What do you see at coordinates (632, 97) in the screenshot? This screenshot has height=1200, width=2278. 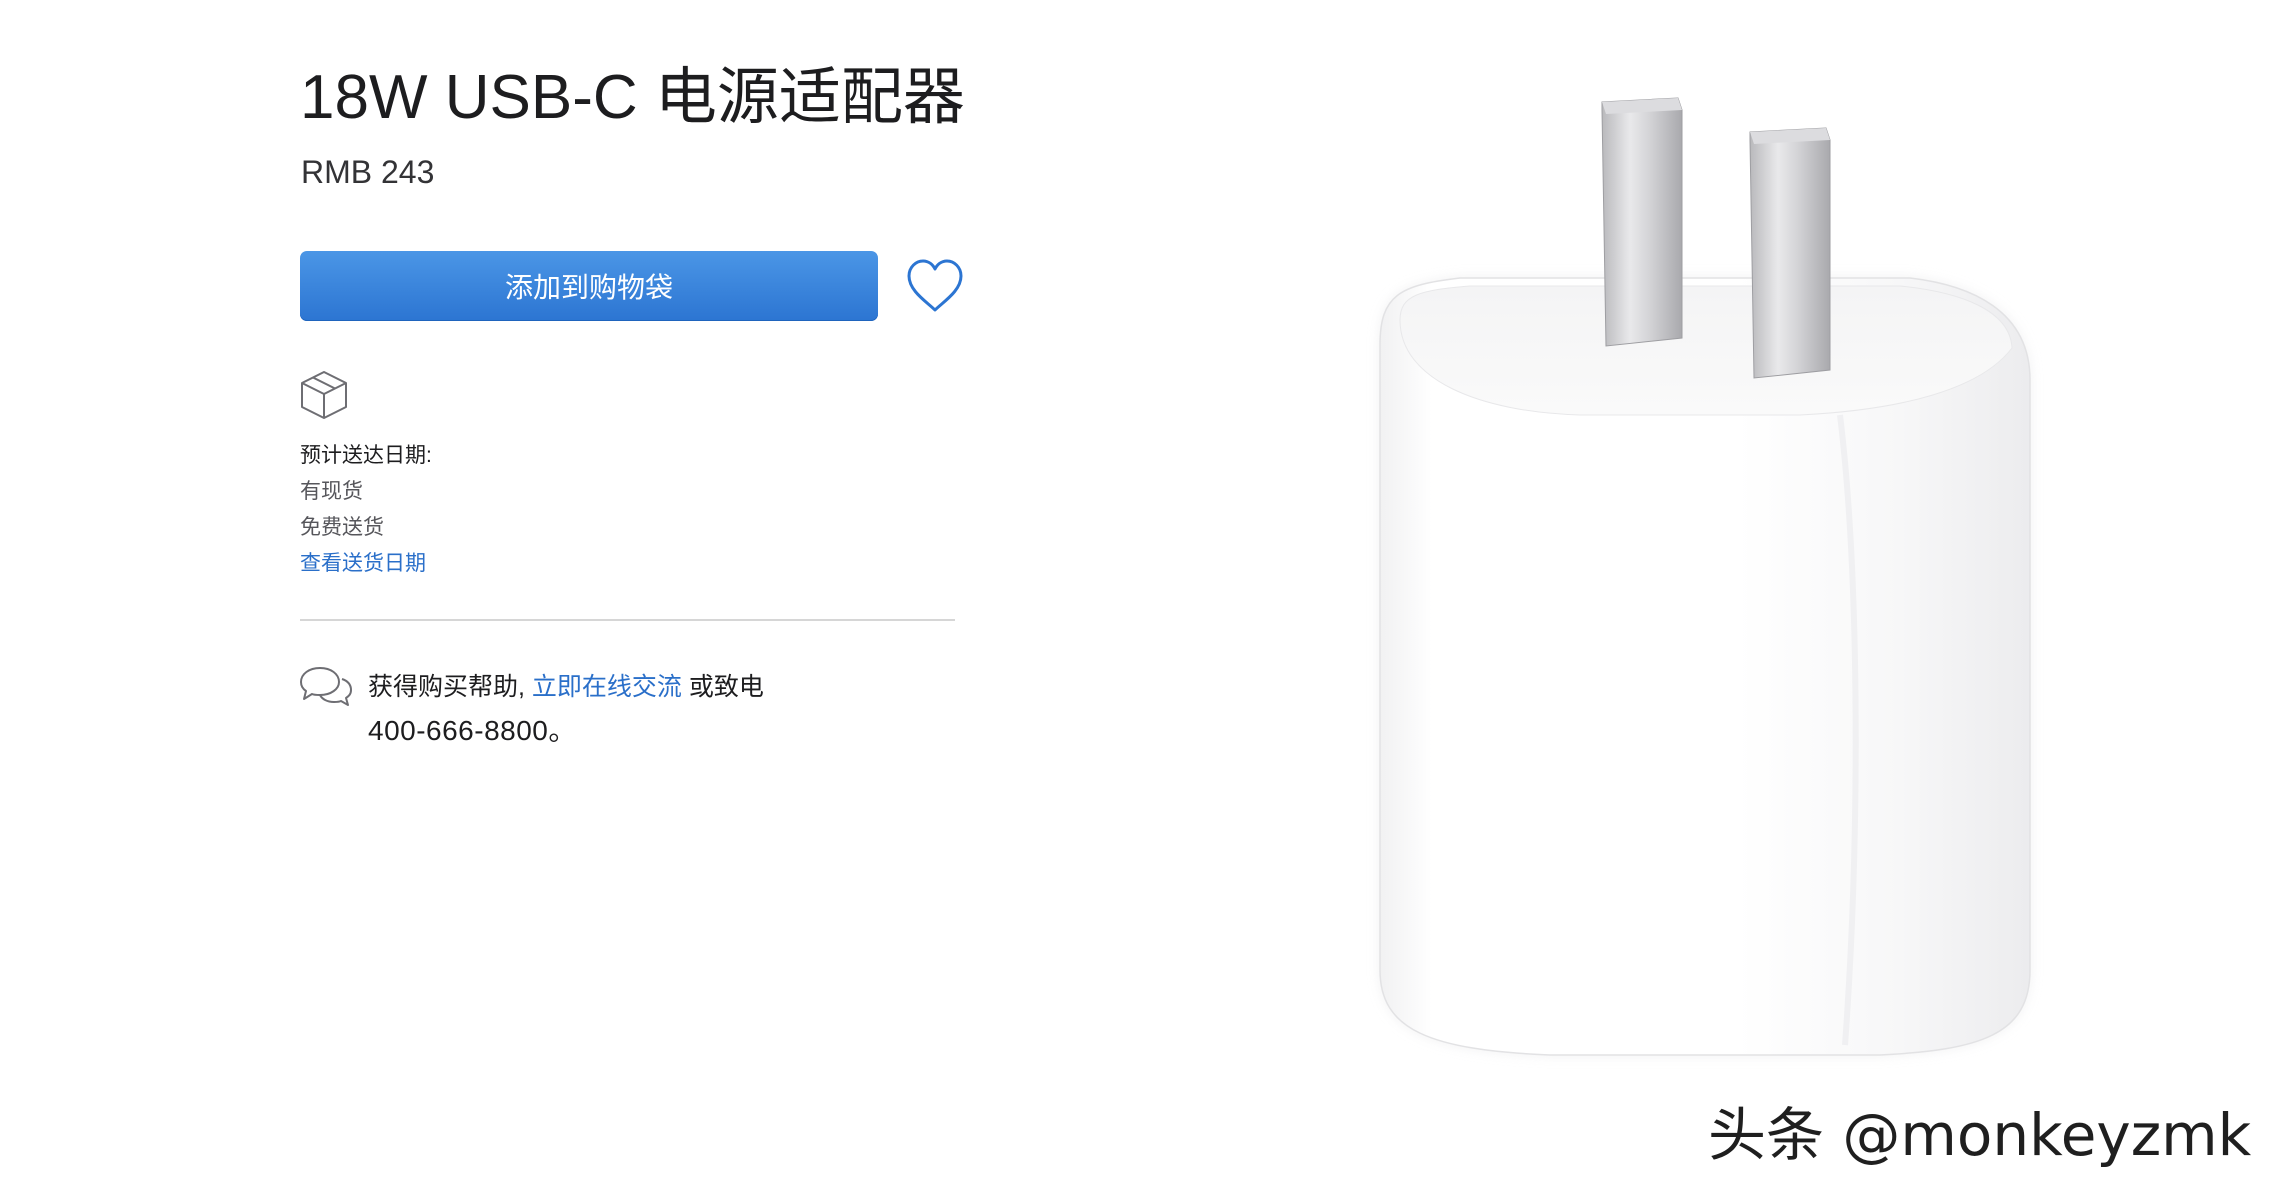 I see `product-title: 18W USB-C 电源适配器` at bounding box center [632, 97].